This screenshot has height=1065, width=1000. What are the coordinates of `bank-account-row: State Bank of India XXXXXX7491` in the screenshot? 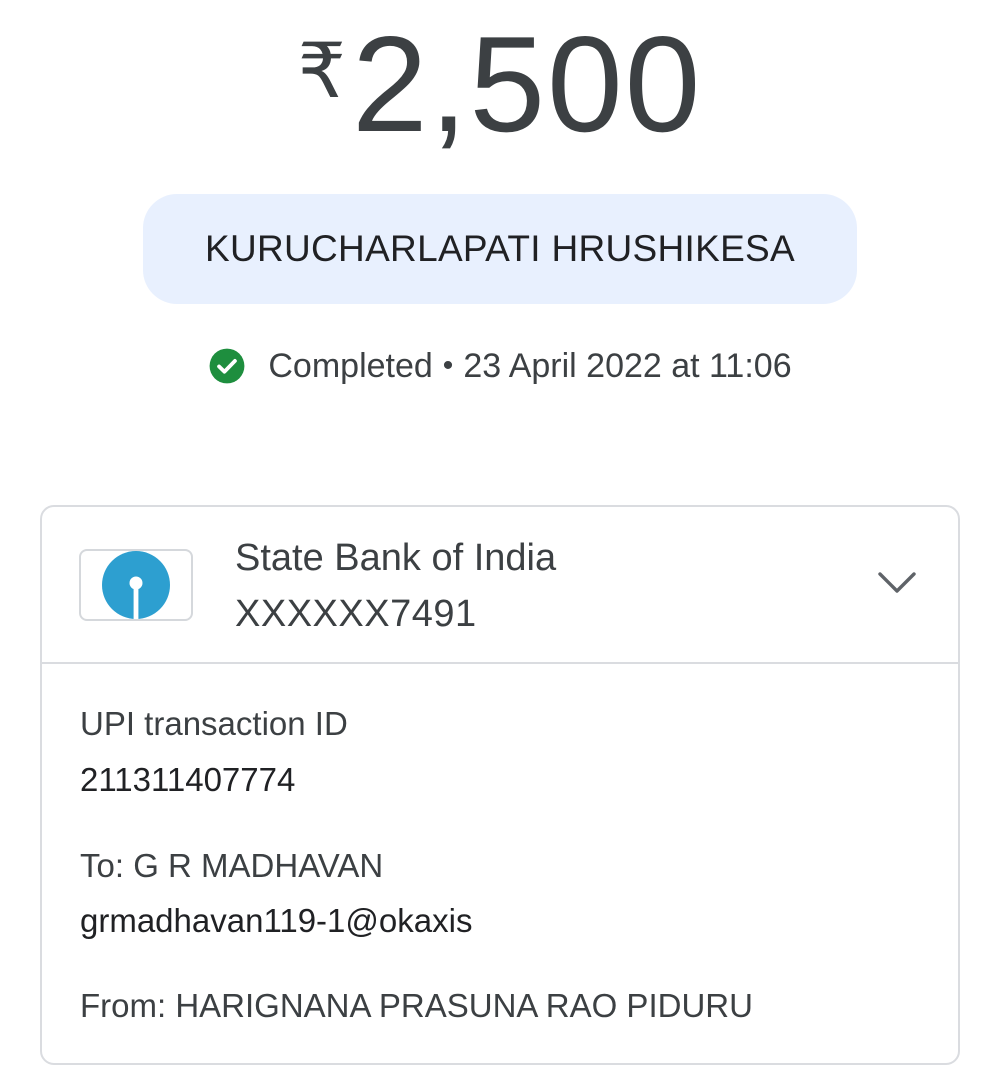 It's located at (500, 585).